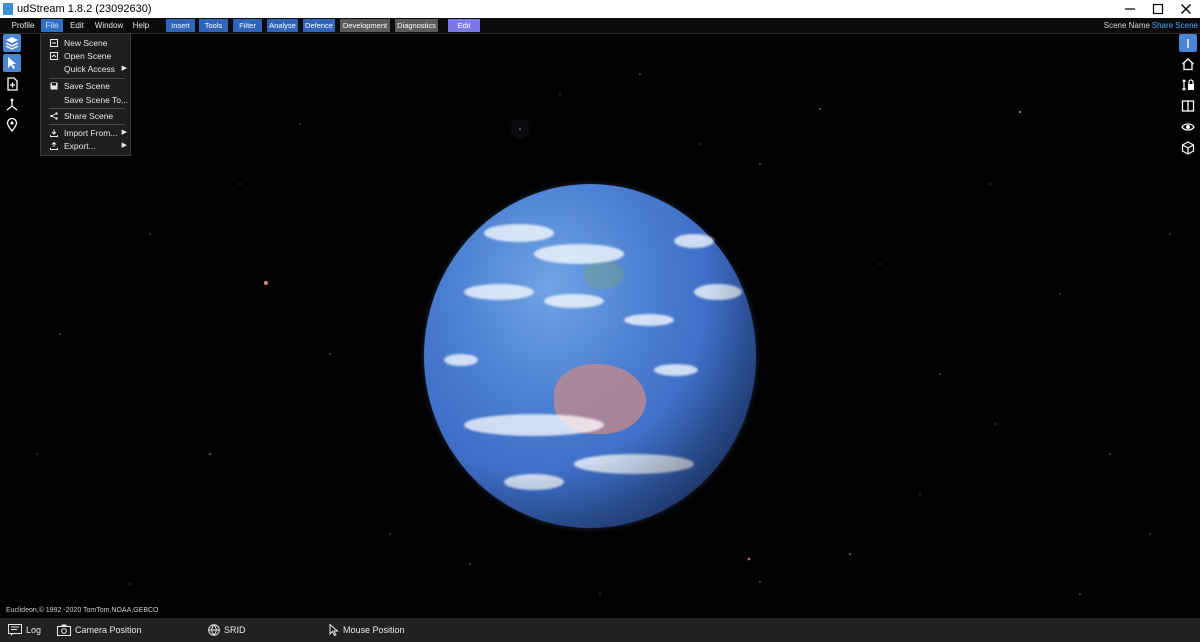 This screenshot has width=1200, height=642. I want to click on menu-item-quick-access: Quick Access ▶, so click(85, 69).